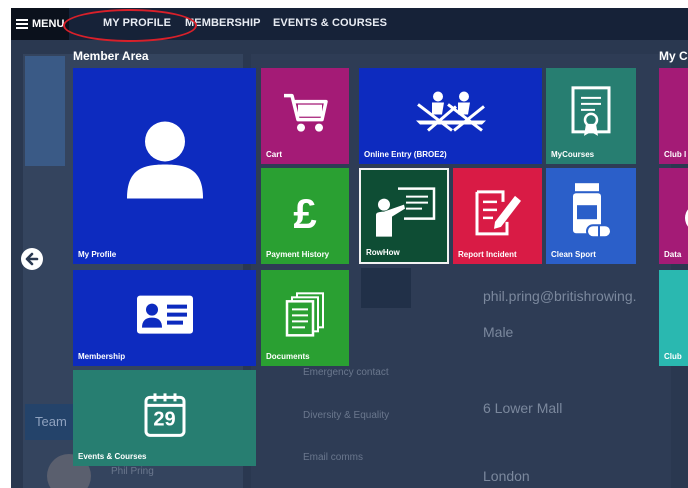  Describe the element at coordinates (304, 314) in the screenshot. I see `documents-icon` at that location.